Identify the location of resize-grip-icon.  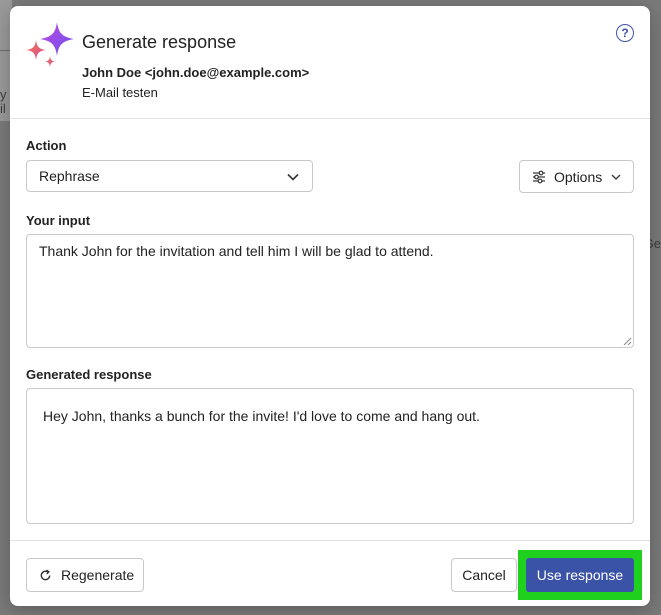
(627, 341).